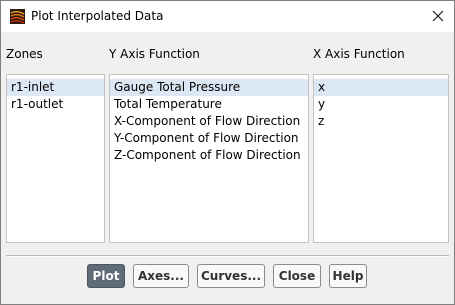 Image resolution: width=455 pixels, height=305 pixels. Describe the element at coordinates (348, 276) in the screenshot. I see `help-button: Help` at that location.